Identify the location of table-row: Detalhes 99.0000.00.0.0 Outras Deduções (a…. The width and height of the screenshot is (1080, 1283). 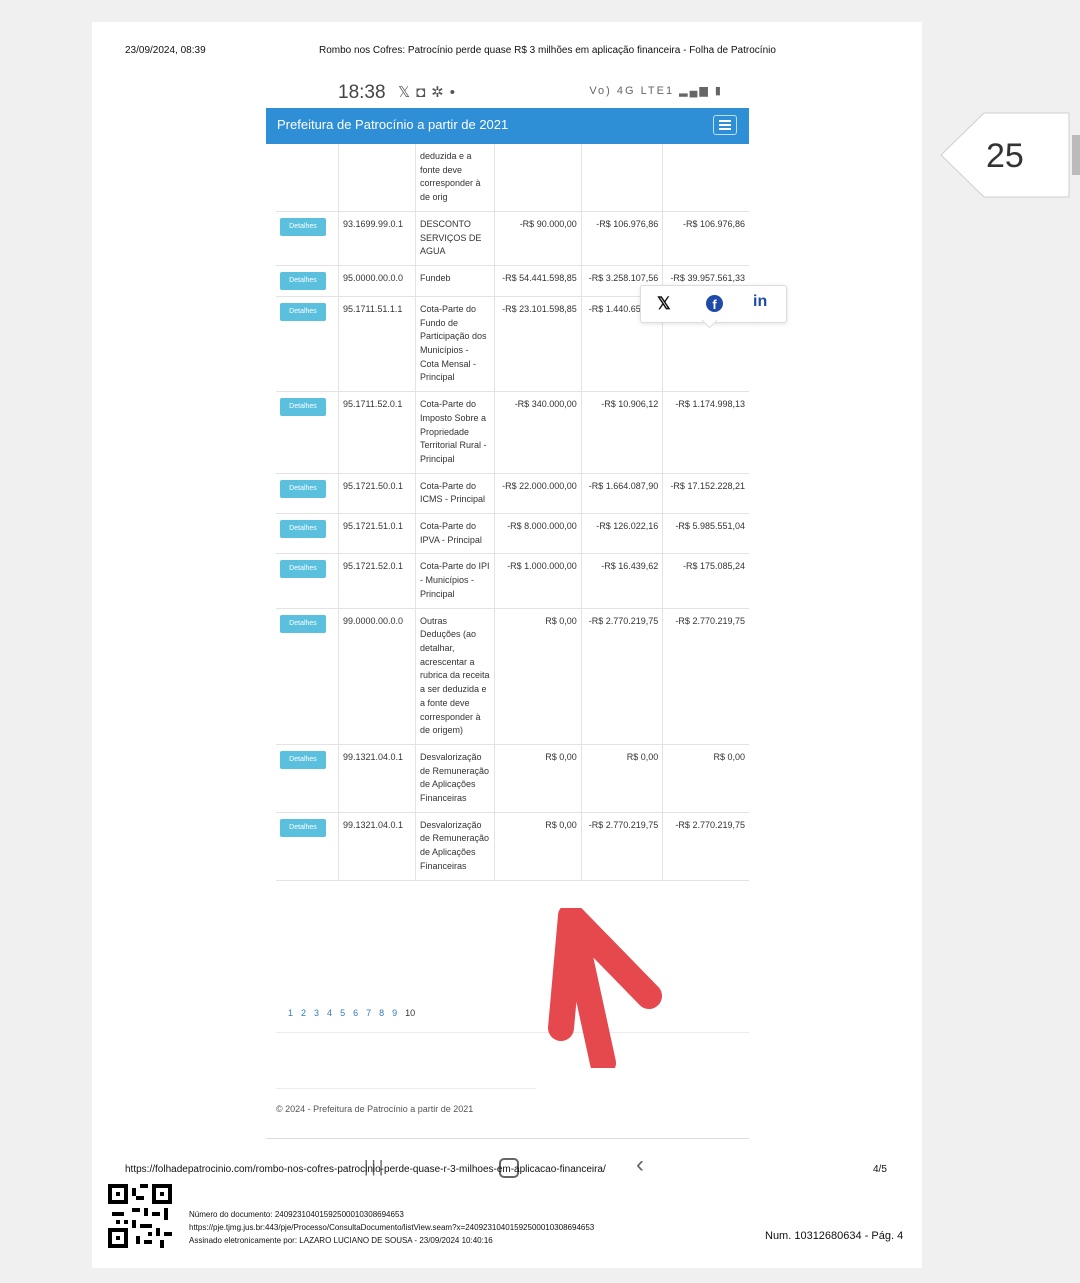
(512, 676).